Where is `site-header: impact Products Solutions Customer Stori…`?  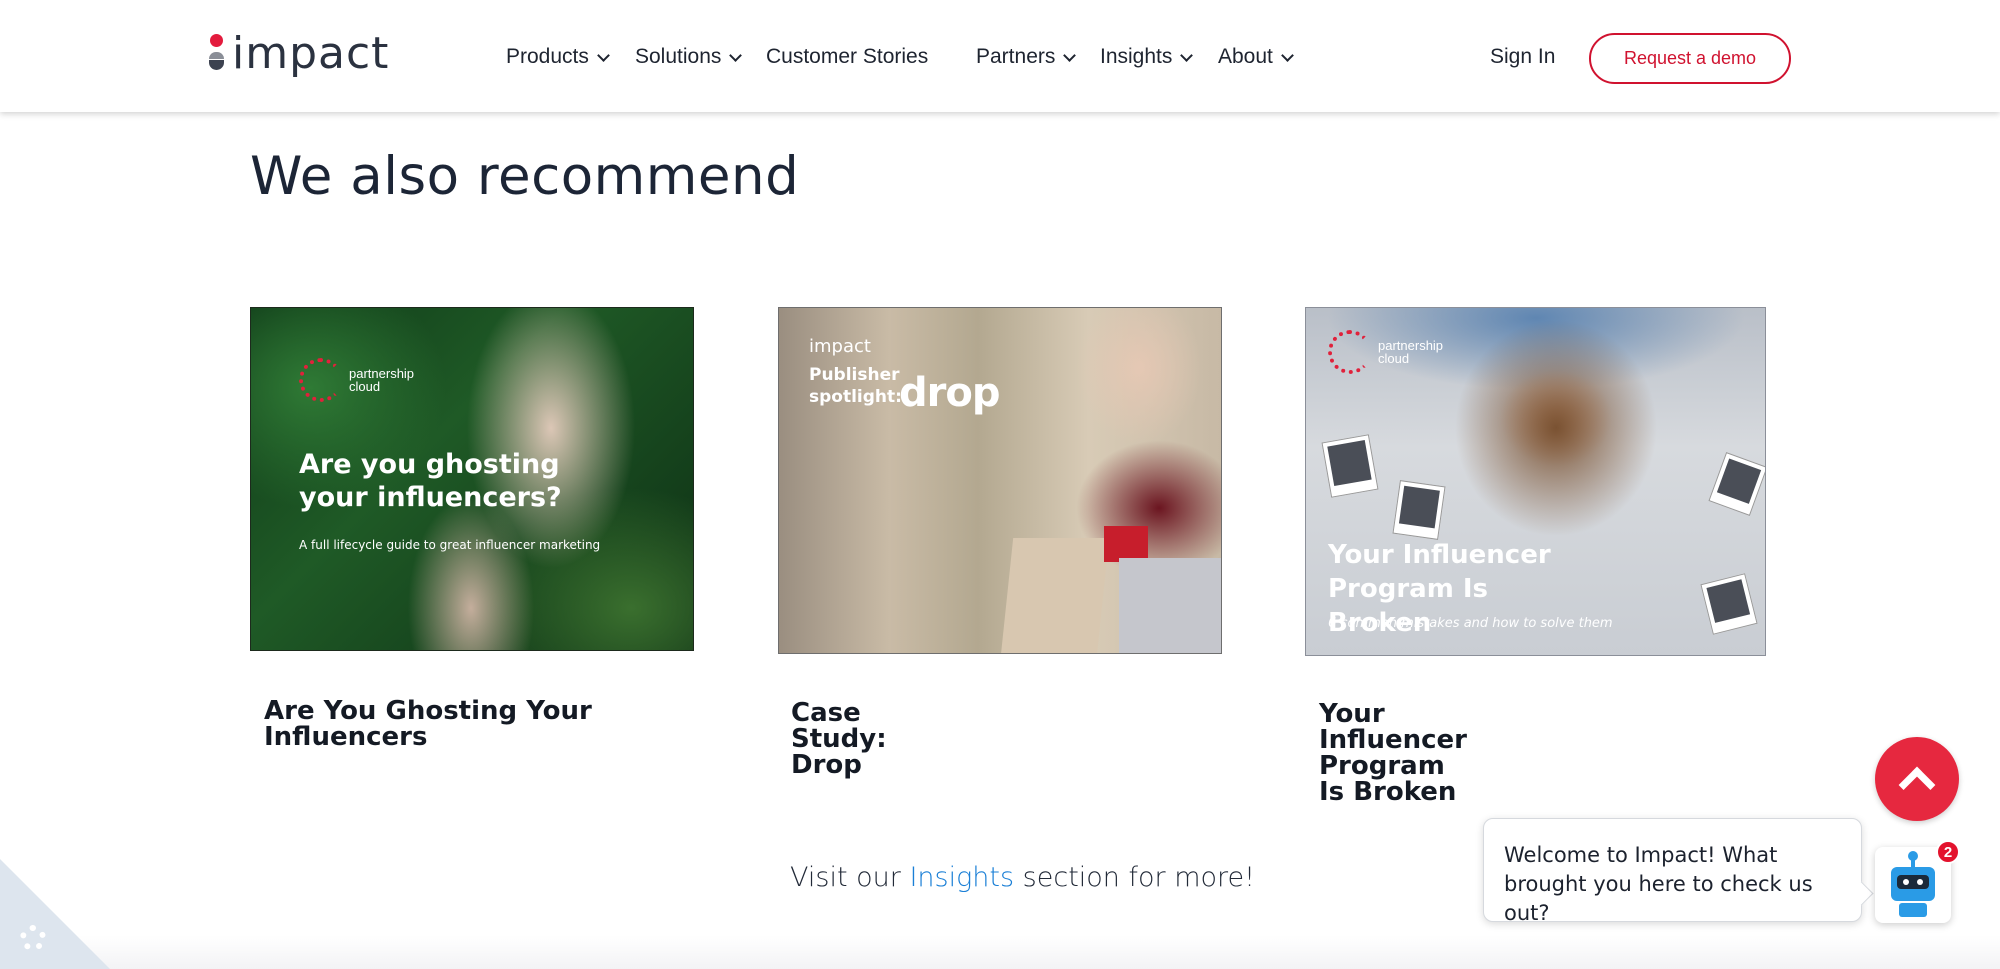
site-header: impact Products Solutions Customer Stori… is located at coordinates (1000, 56).